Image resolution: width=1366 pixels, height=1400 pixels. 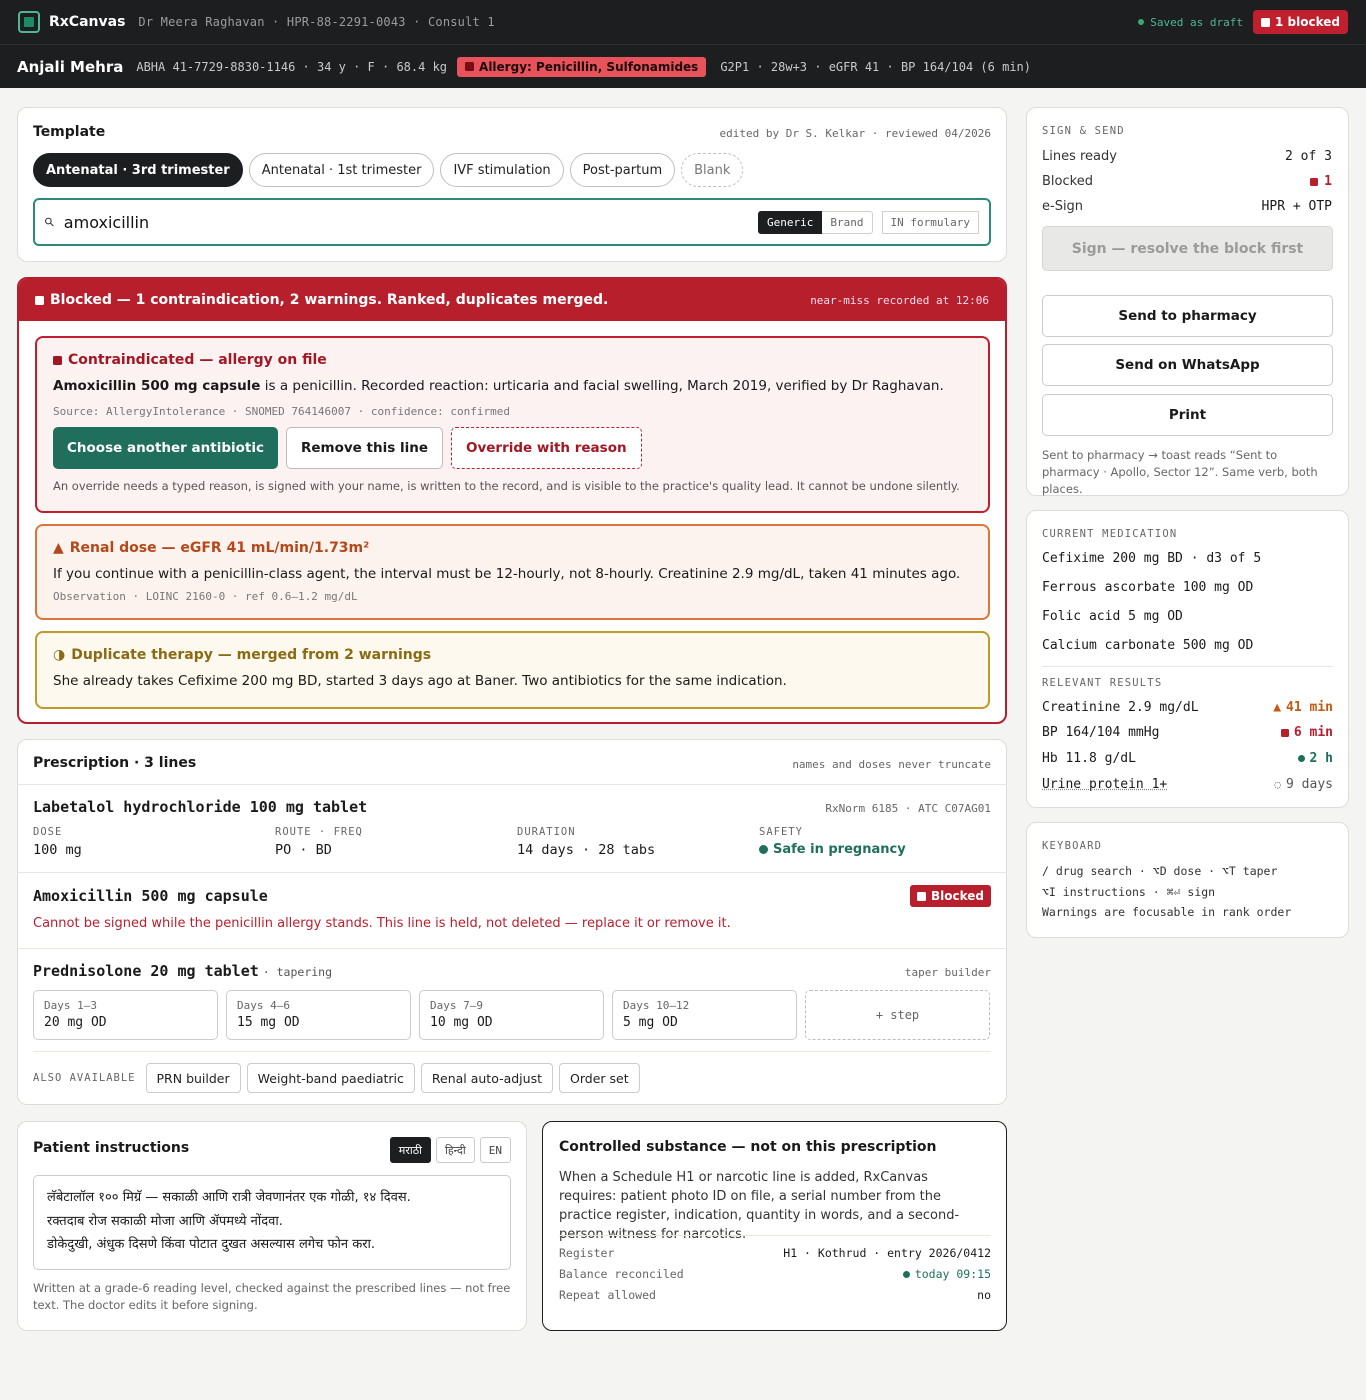 I want to click on result-age: 6 min, so click(x=1306, y=732).